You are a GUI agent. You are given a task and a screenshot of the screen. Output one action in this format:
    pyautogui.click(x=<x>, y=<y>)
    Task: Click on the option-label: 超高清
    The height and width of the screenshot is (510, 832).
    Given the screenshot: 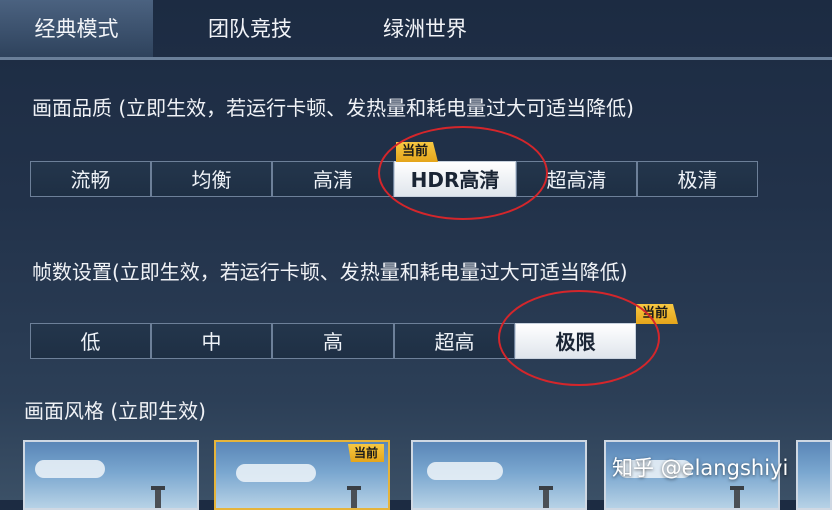 What is the action you would take?
    pyautogui.click(x=576, y=180)
    